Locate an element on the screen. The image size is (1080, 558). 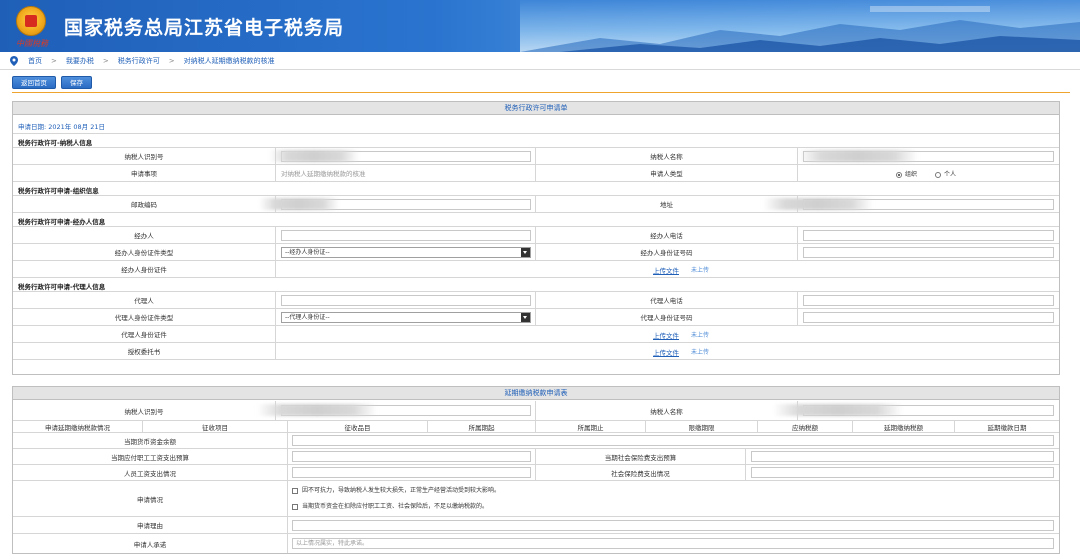
radio-label: 组织 is located at coordinates (911, 174).